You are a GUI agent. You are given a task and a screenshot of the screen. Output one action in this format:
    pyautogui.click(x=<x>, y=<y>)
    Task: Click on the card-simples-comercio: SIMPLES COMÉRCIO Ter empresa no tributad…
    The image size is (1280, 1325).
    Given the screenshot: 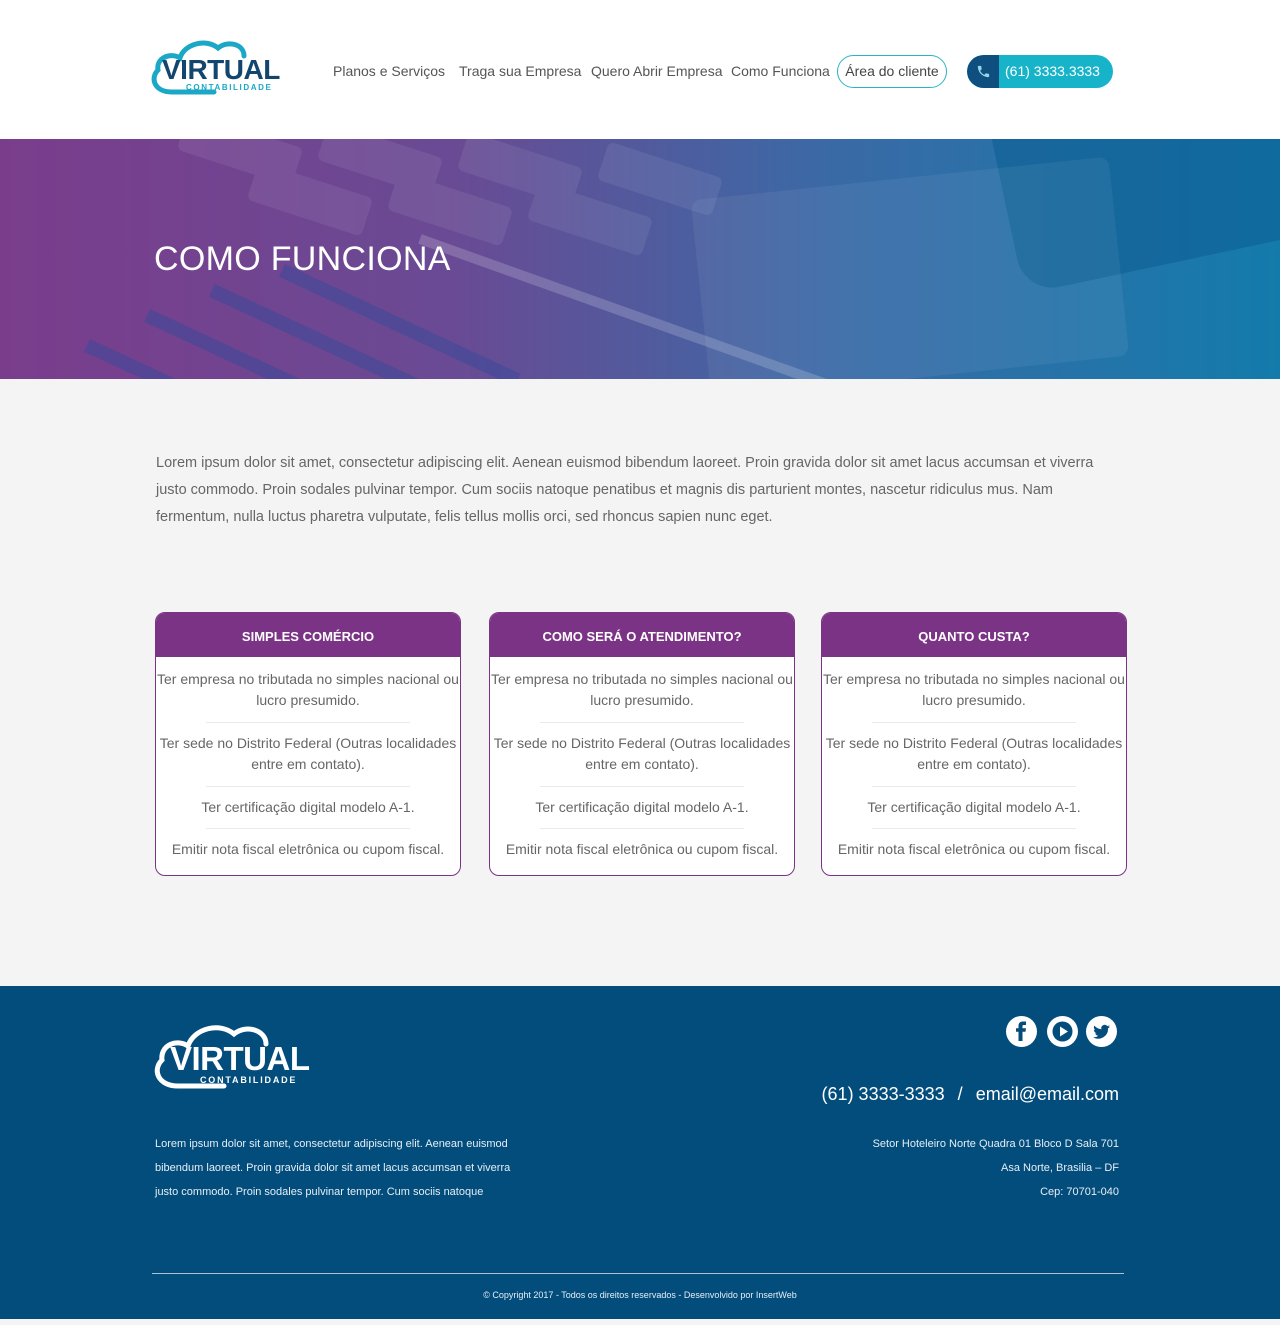 What is the action you would take?
    pyautogui.click(x=308, y=744)
    